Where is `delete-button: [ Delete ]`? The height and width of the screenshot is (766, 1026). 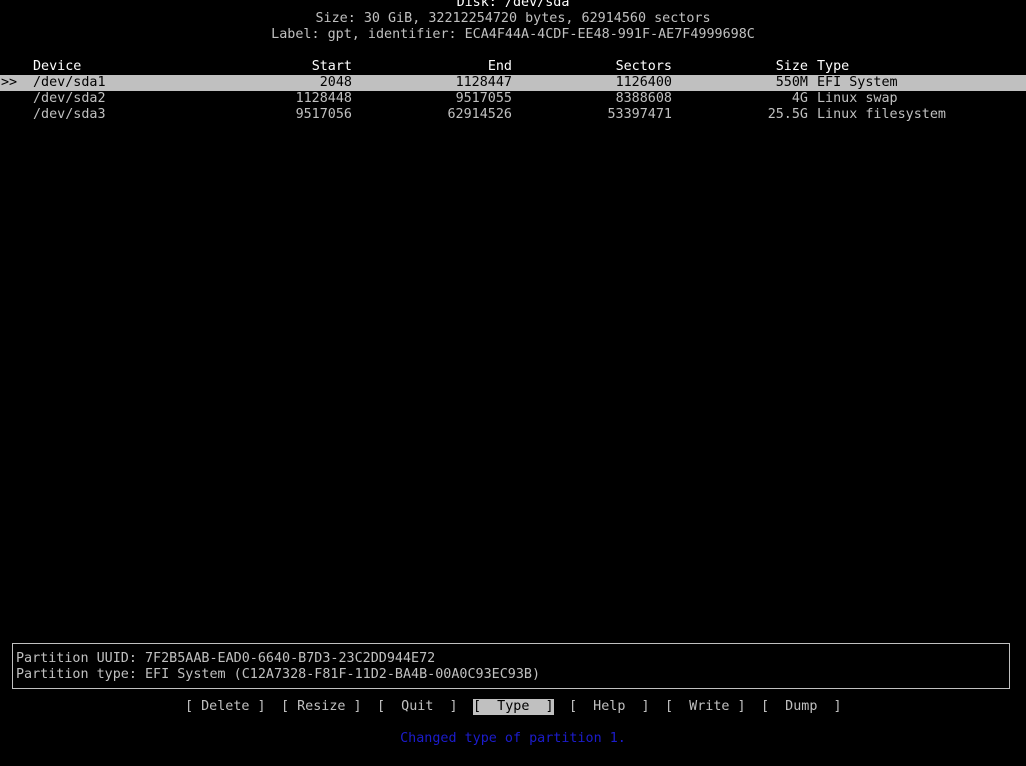 delete-button: [ Delete ] is located at coordinates (225, 707).